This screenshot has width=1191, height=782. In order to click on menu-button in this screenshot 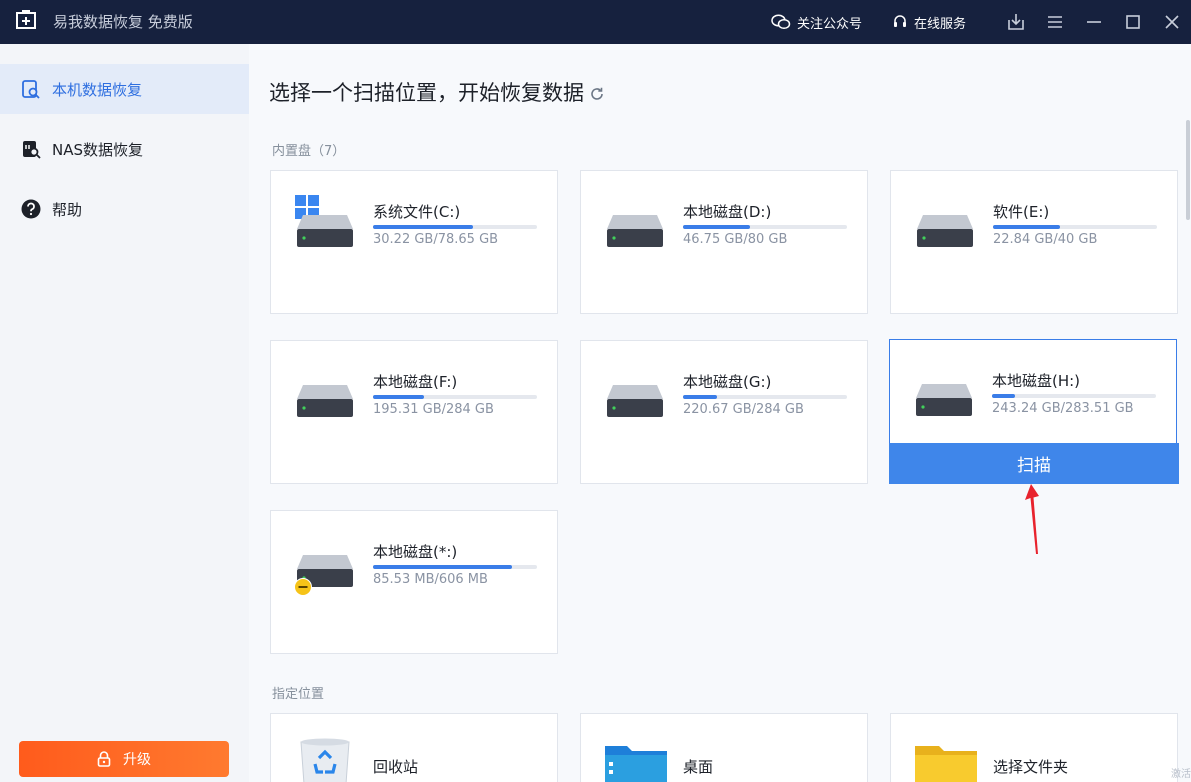, I will do `click(1054, 22)`.